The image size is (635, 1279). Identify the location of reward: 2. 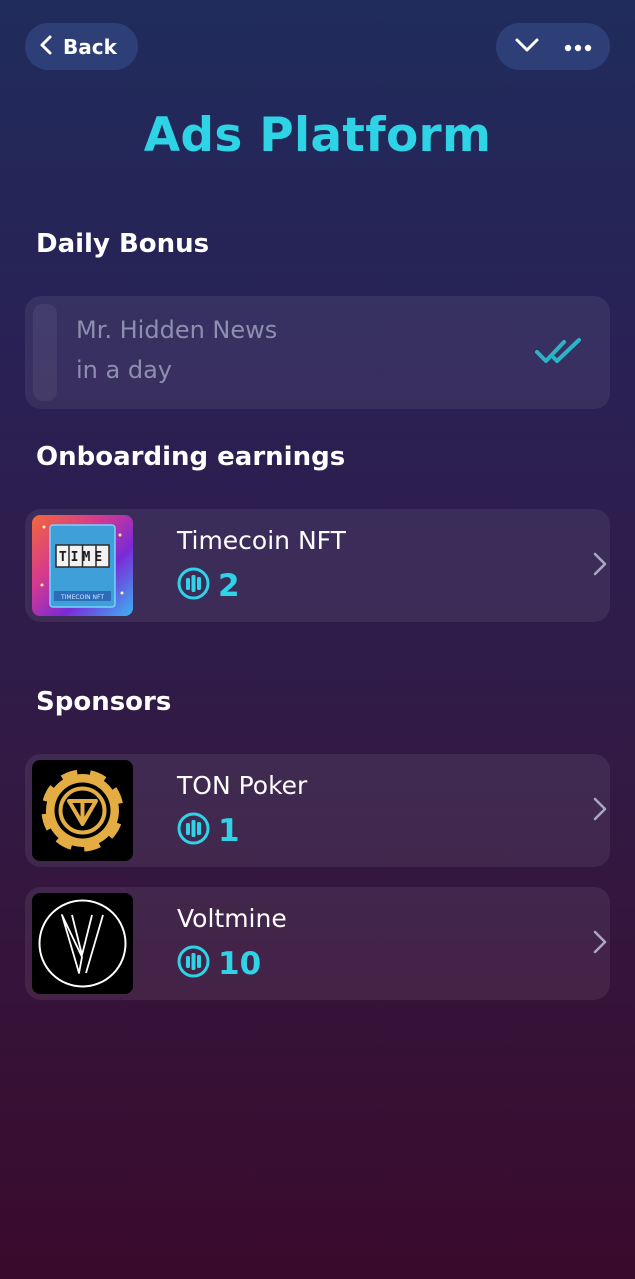
(208, 585).